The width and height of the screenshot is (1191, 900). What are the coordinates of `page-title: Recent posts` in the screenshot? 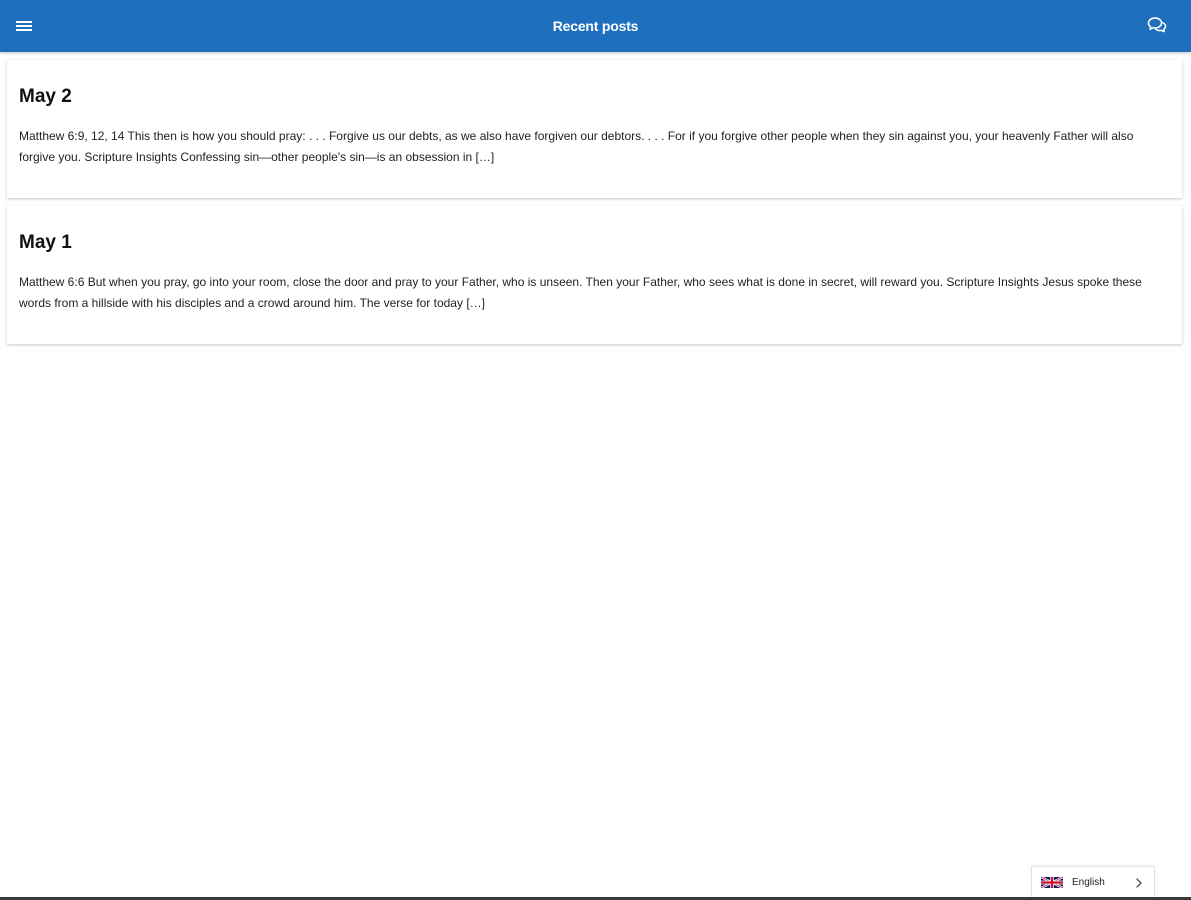 It's located at (595, 26).